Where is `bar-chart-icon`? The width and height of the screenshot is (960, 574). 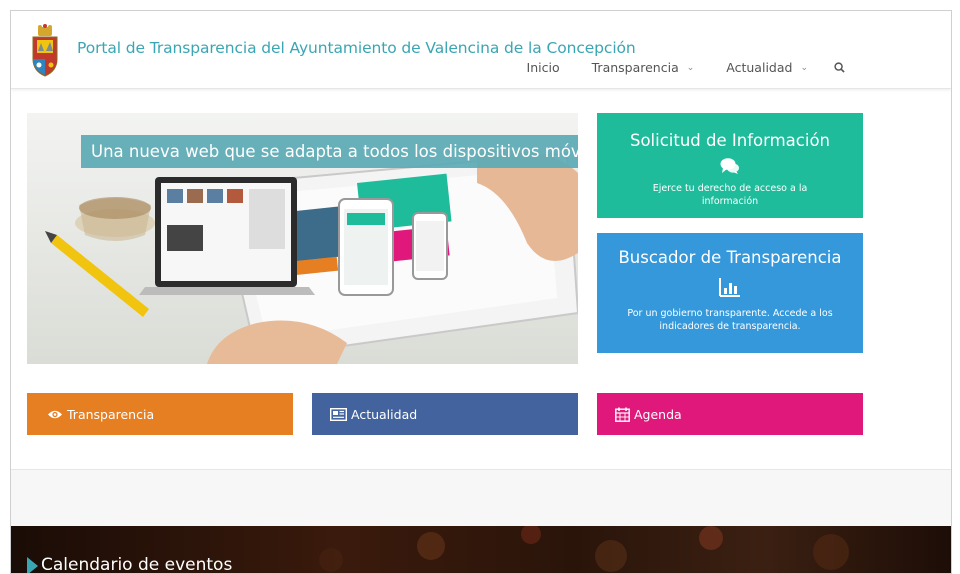 bar-chart-icon is located at coordinates (730, 288).